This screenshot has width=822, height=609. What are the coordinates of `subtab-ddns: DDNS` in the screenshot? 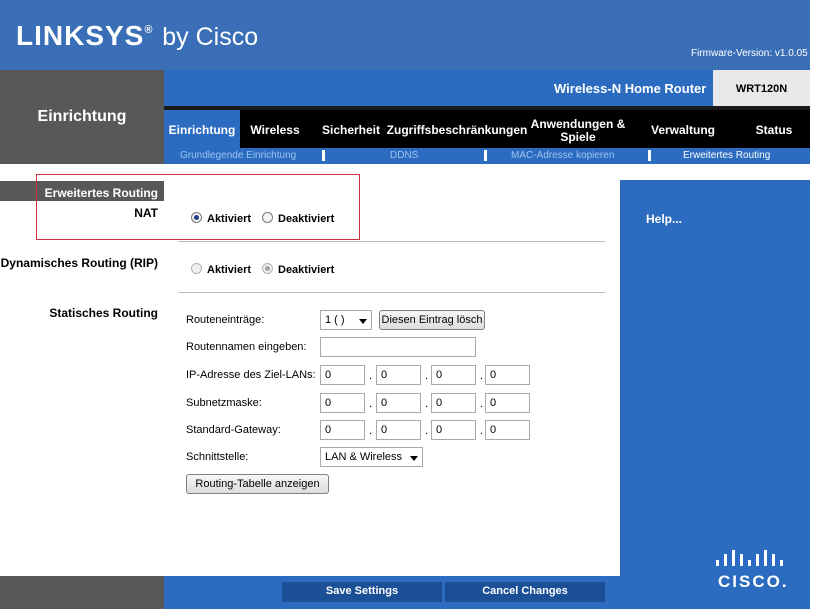 It's located at (404, 155).